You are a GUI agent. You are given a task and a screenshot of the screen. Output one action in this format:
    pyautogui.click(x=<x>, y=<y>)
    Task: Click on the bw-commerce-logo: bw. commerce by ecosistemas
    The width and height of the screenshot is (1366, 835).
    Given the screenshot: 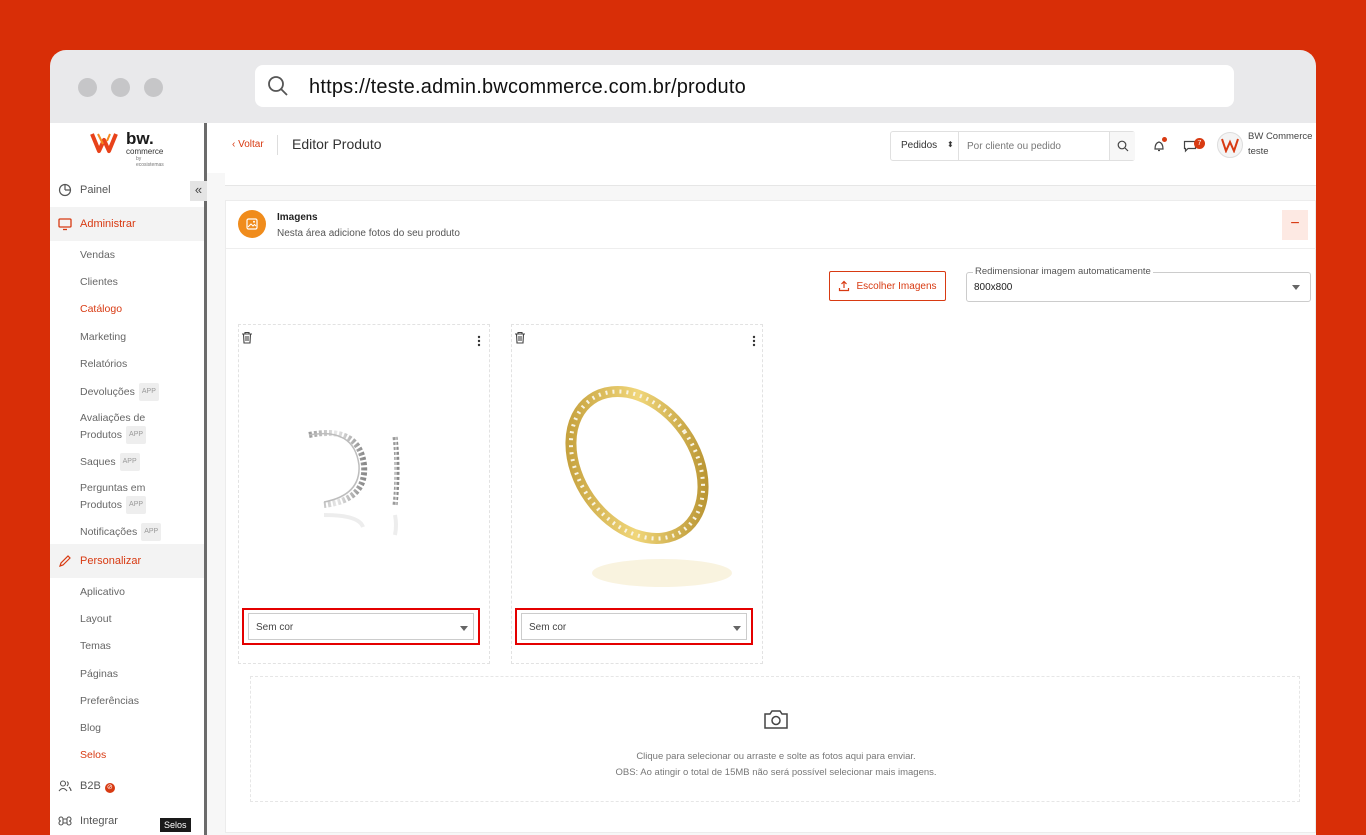 What is the action you would take?
    pyautogui.click(x=130, y=148)
    